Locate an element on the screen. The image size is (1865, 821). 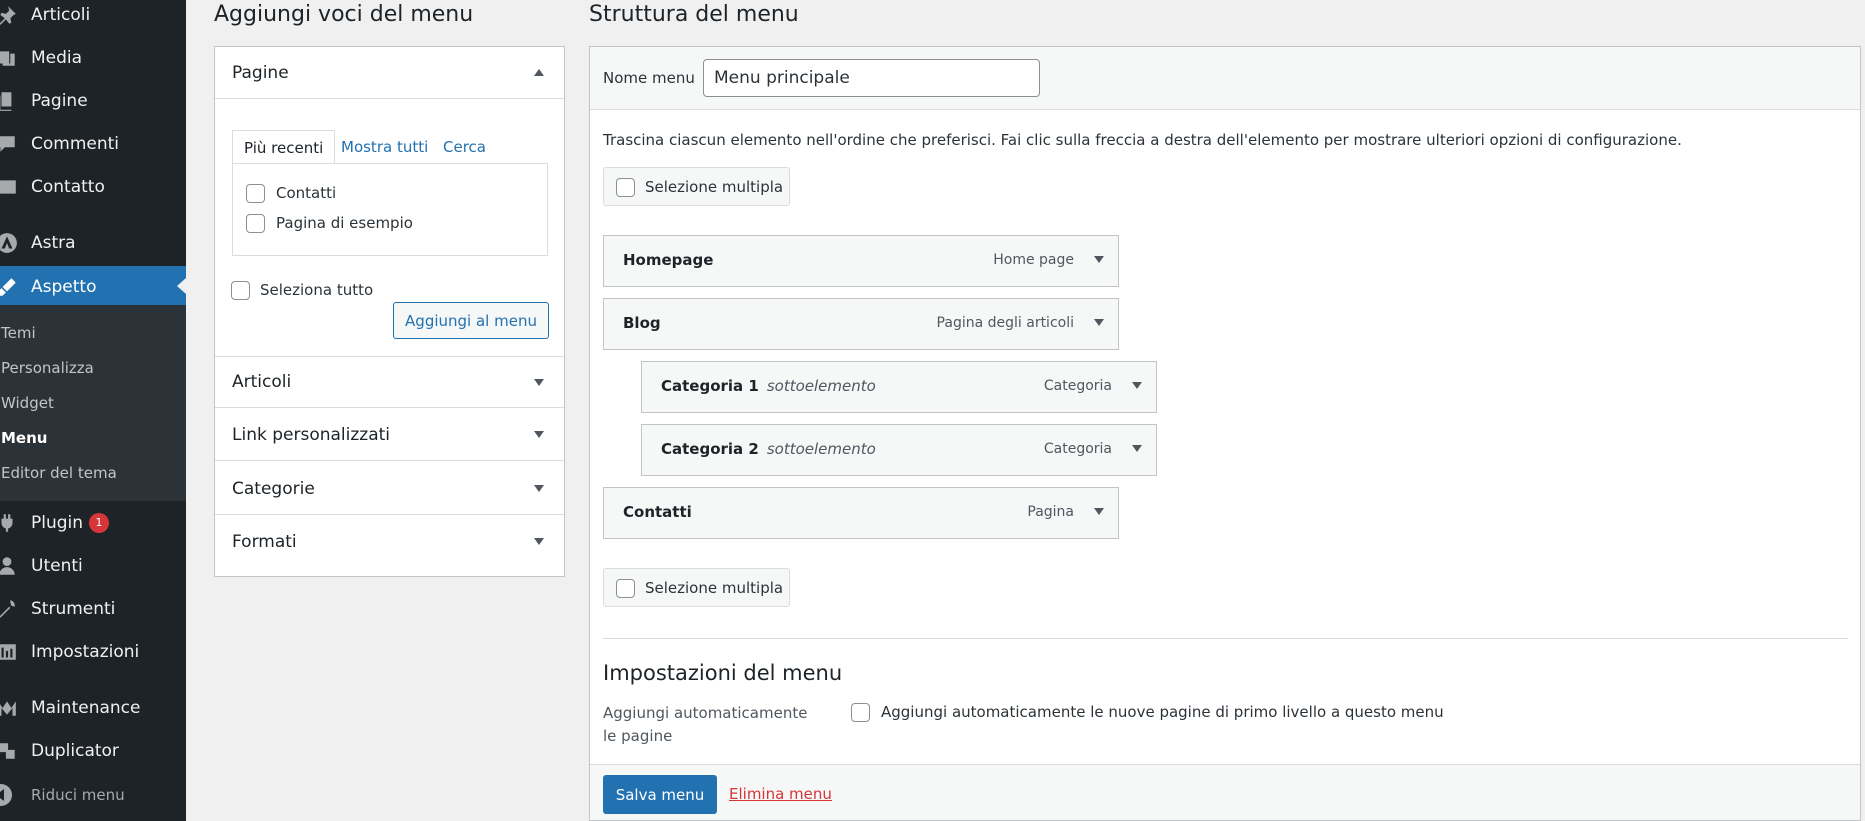
maintenance-icon is located at coordinates (10, 708).